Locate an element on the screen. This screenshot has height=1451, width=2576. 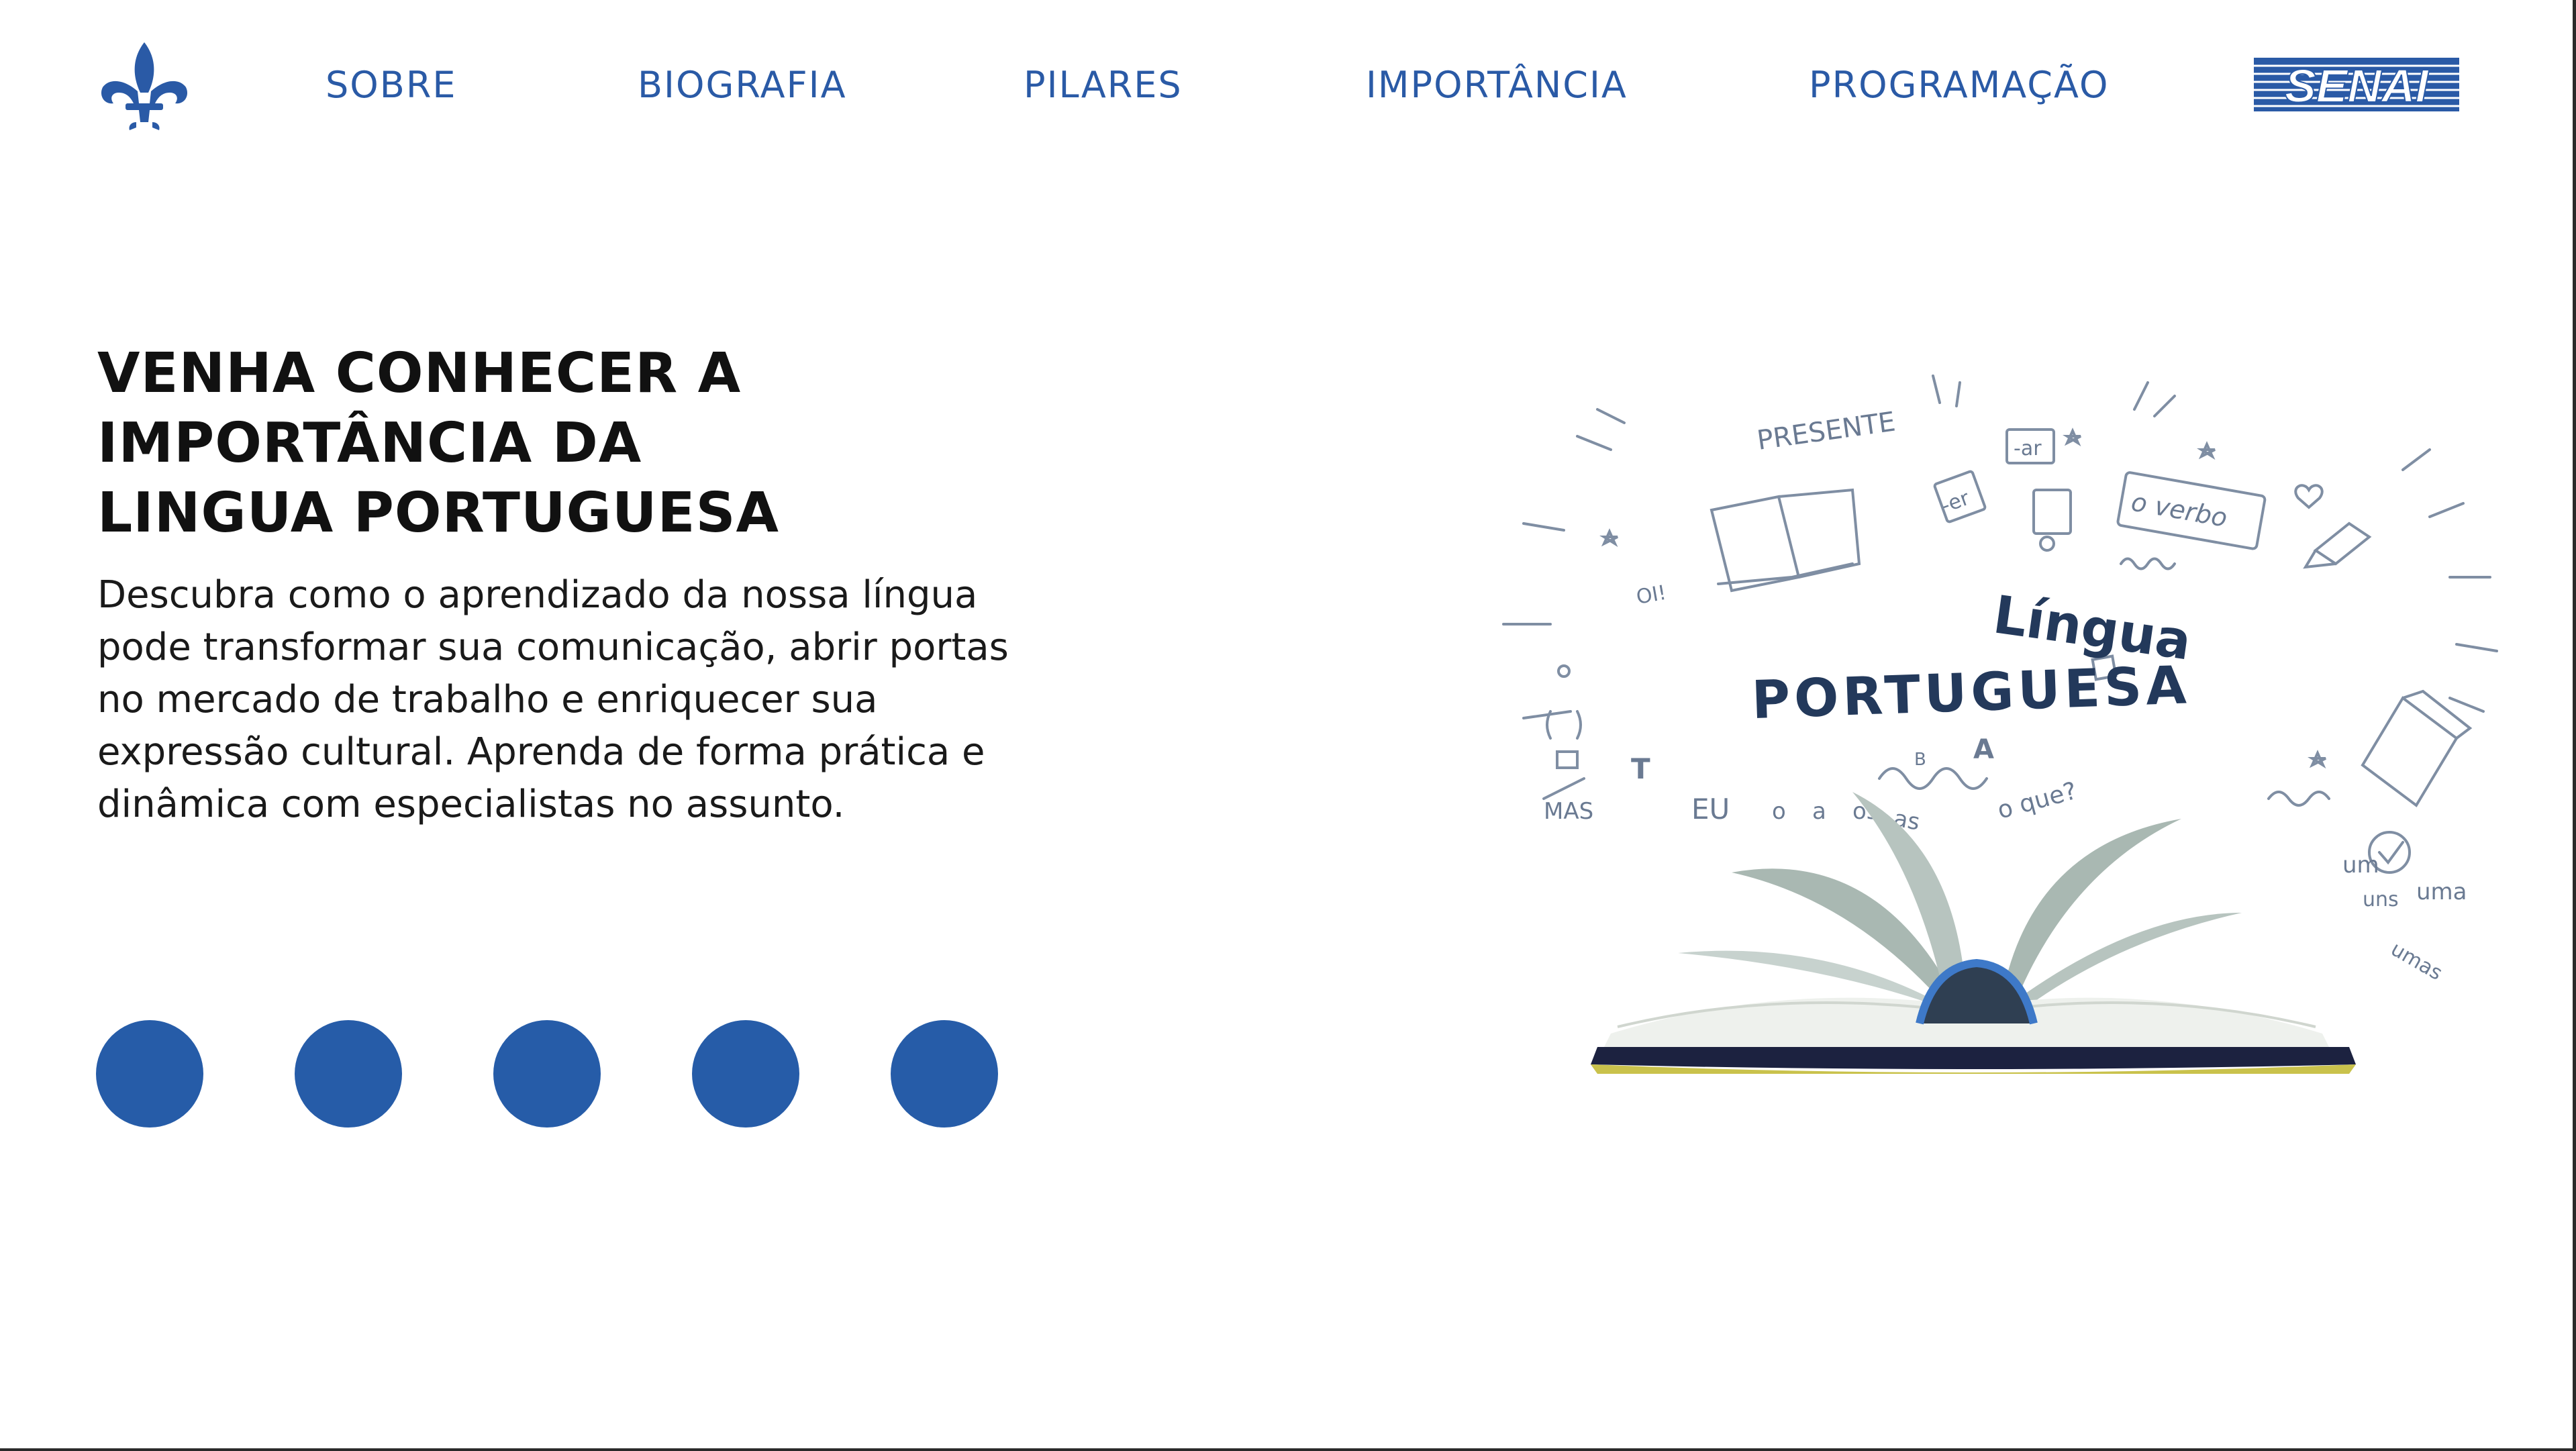
nav-sobre: SOBRE is located at coordinates (391, 85).